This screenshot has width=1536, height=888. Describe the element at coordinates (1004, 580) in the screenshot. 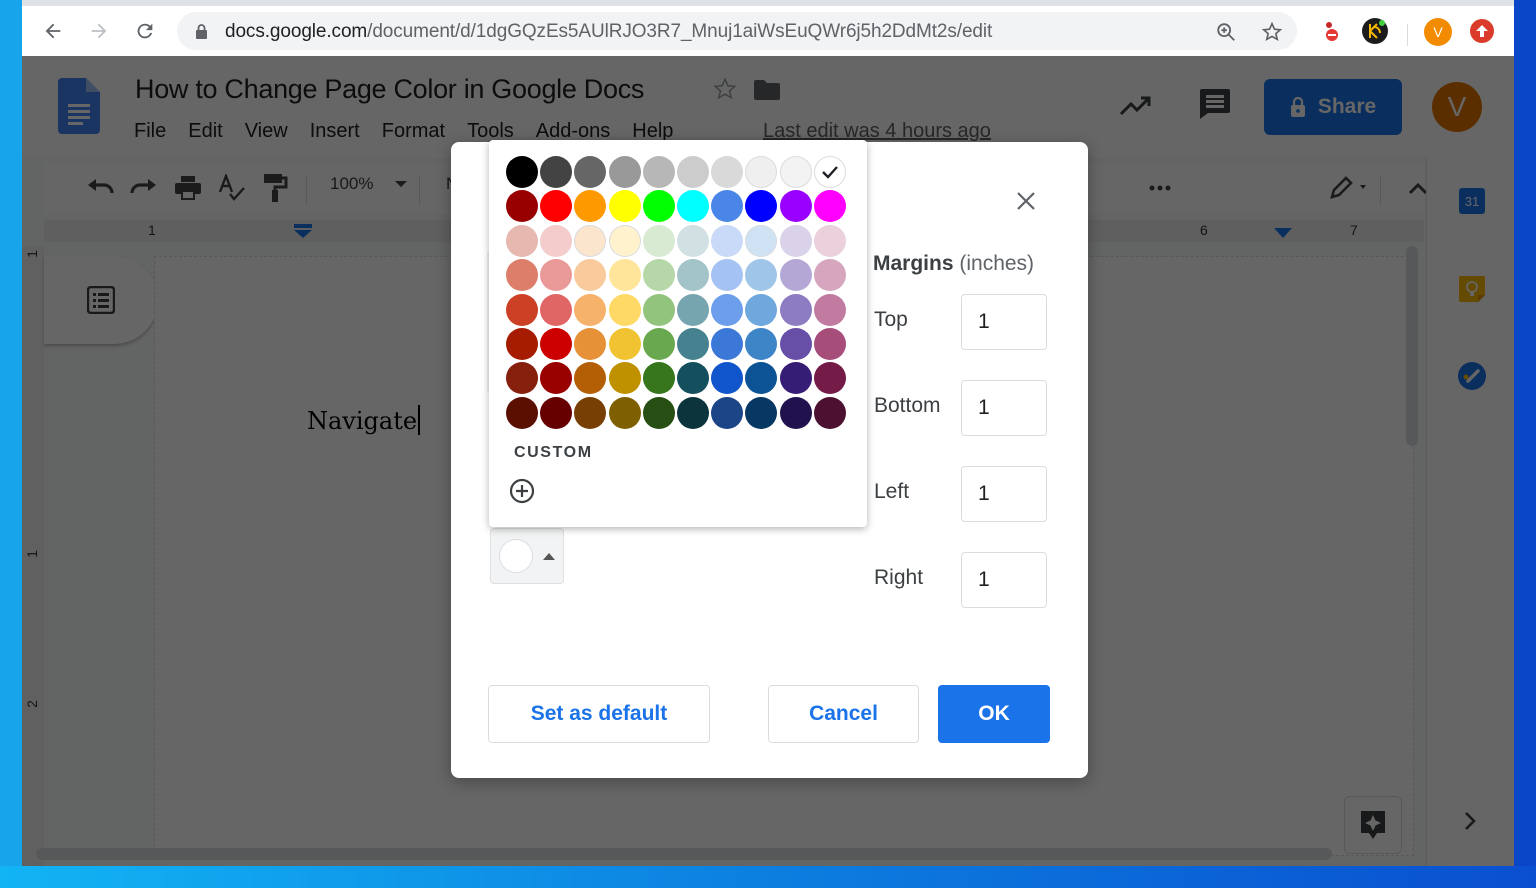

I see `margin-right-input` at that location.